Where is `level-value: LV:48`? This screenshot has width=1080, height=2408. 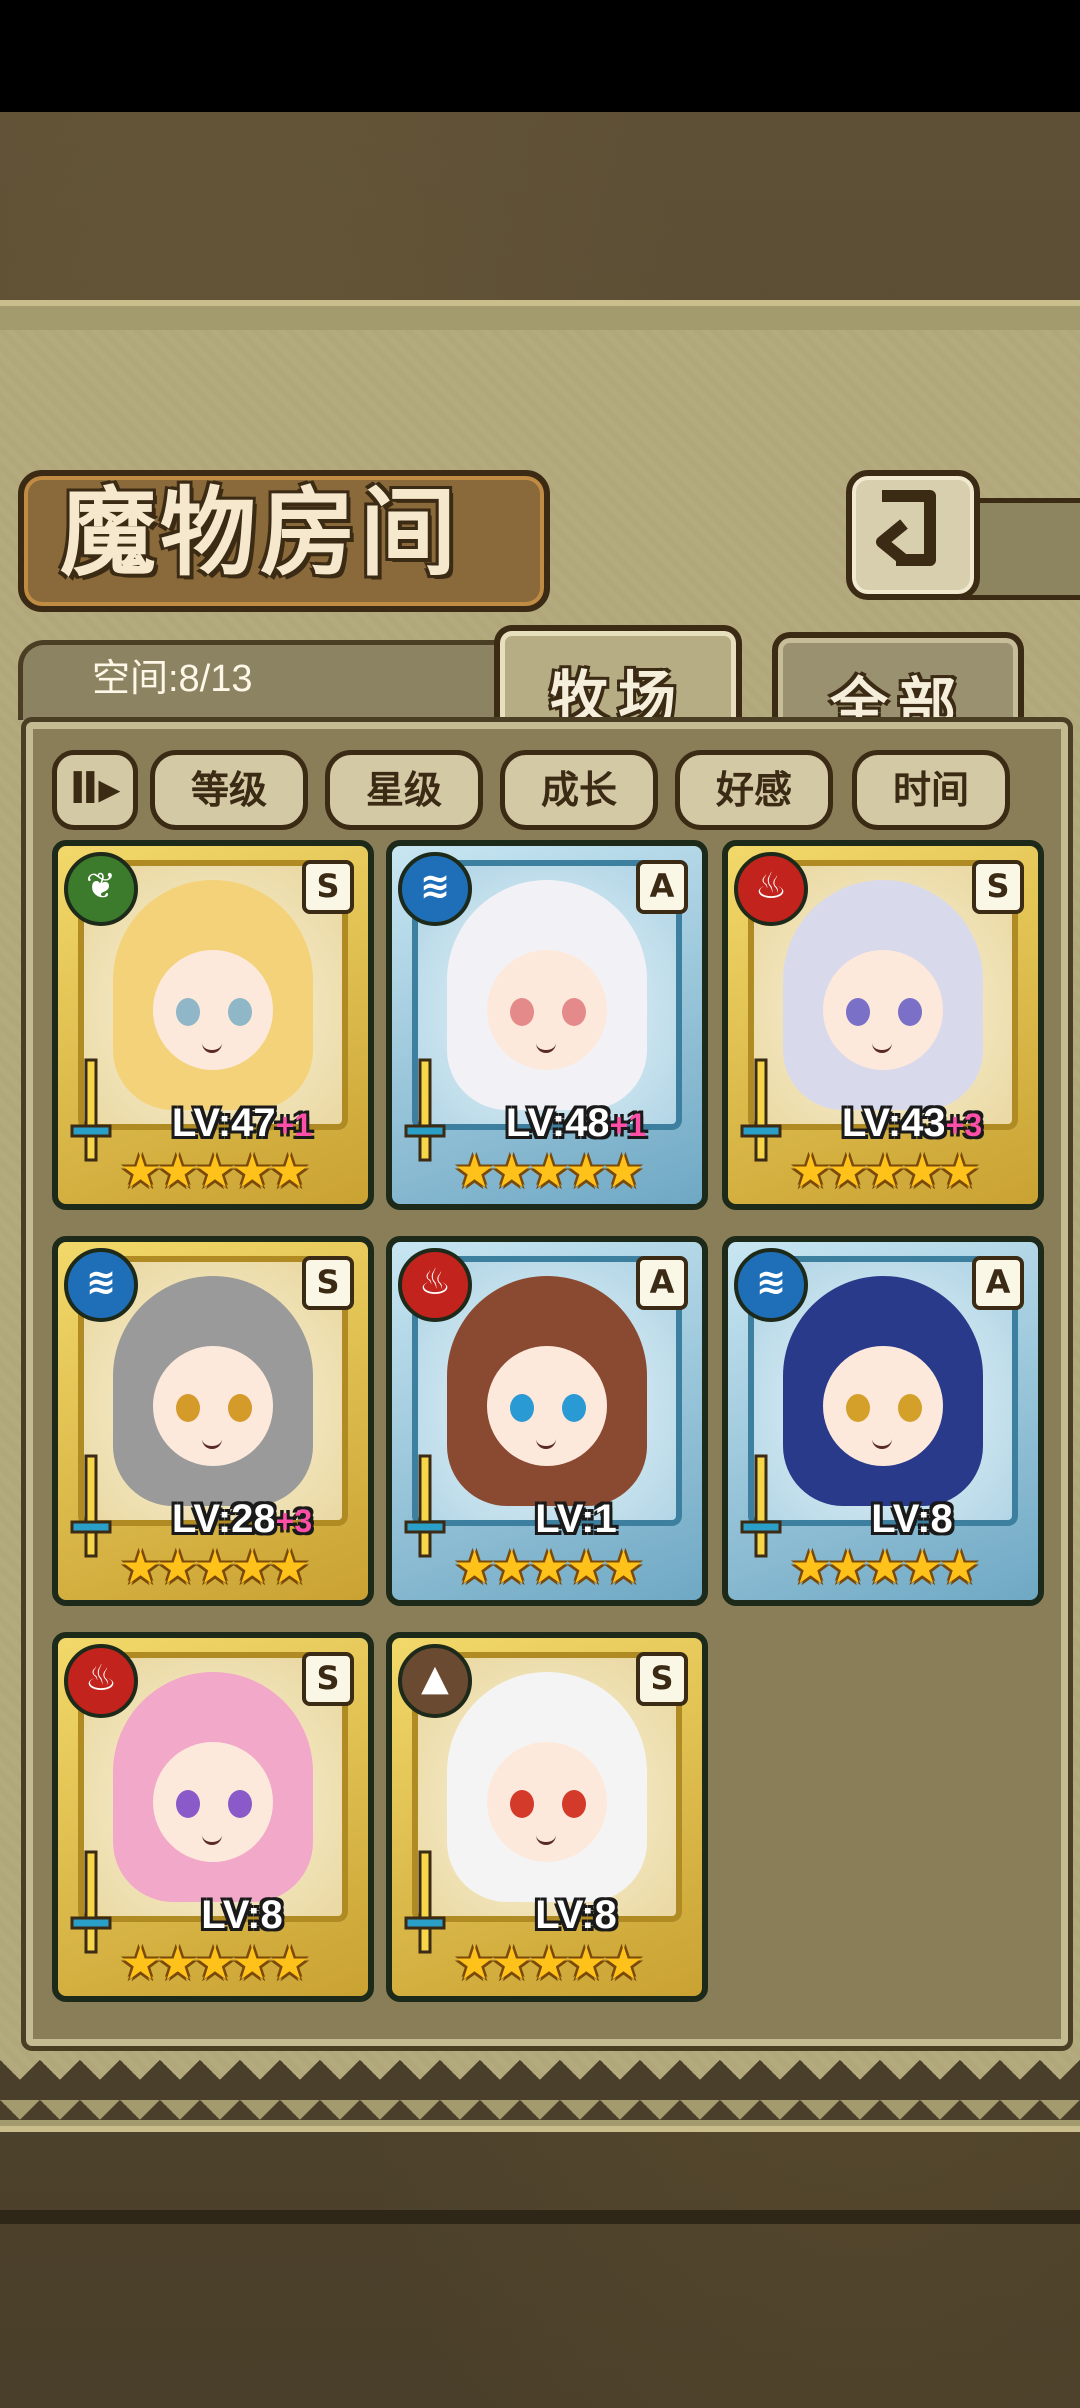 level-value: LV:48 is located at coordinates (557, 1123).